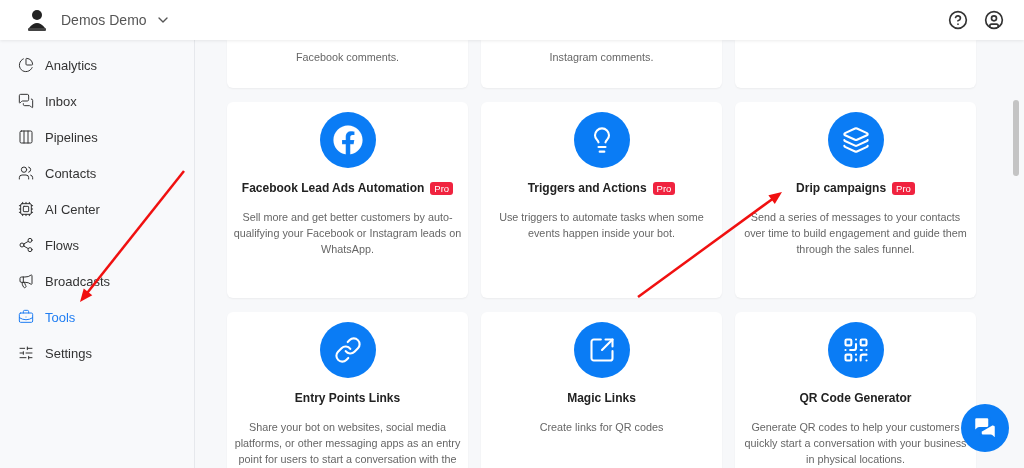  I want to click on tool-card: Facebook Lead Ads Automation Pro Sell more and get better customers by auto-qualifying your Facebook or Instagram leads on WhatsApp., so click(347, 200).